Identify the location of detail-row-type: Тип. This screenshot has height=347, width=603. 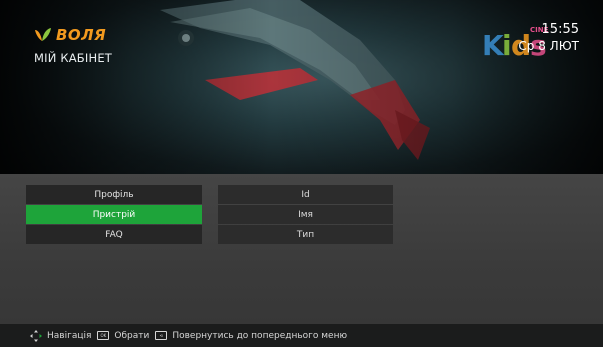
(305, 234).